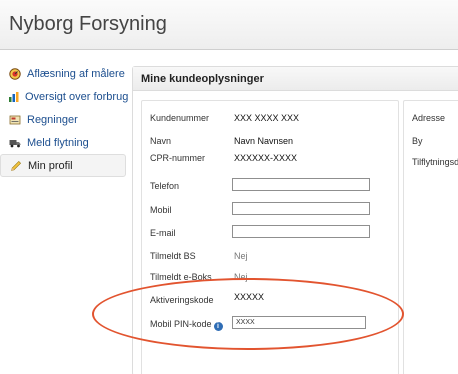 The height and width of the screenshot is (374, 458). Describe the element at coordinates (182, 300) in the screenshot. I see `activation-code-label: Aktiveringskode` at that location.